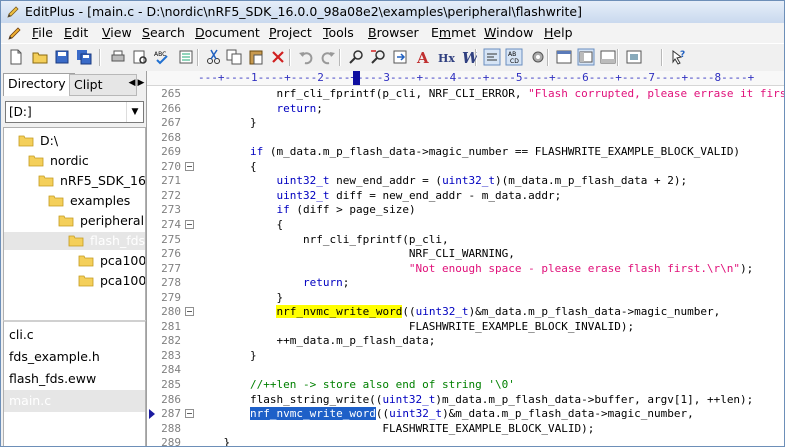  I want to click on file-item-flash-fds-eww: flash_fds.eww, so click(74, 379).